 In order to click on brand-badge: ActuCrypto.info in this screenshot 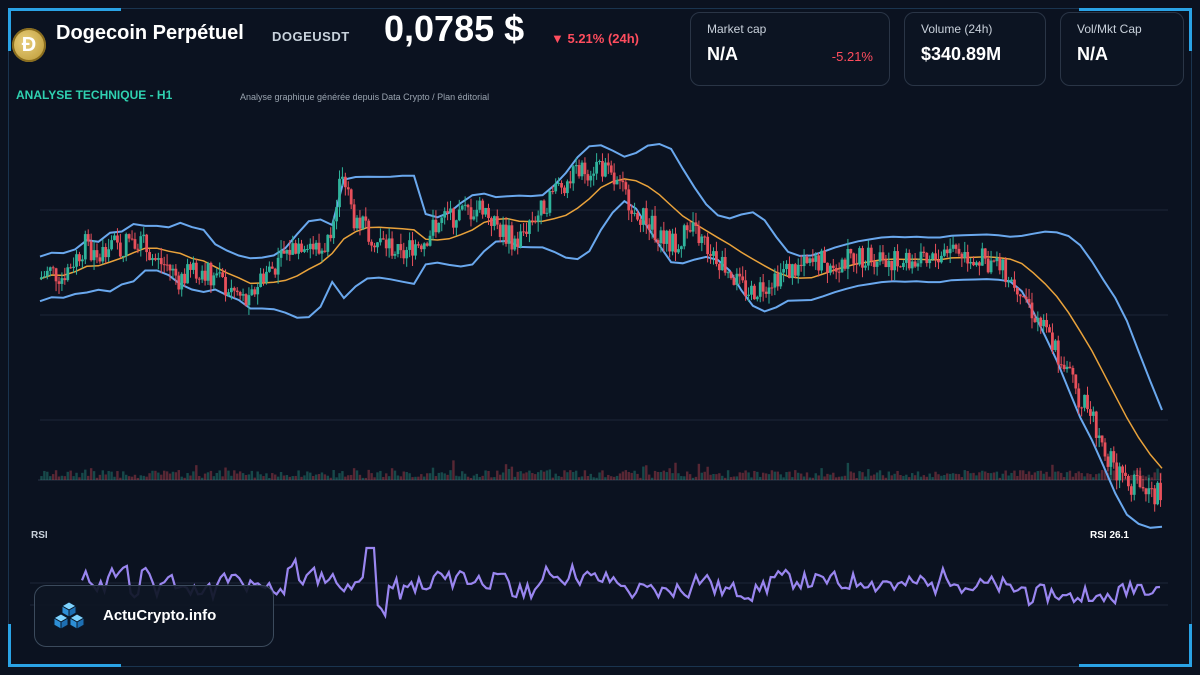, I will do `click(154, 616)`.